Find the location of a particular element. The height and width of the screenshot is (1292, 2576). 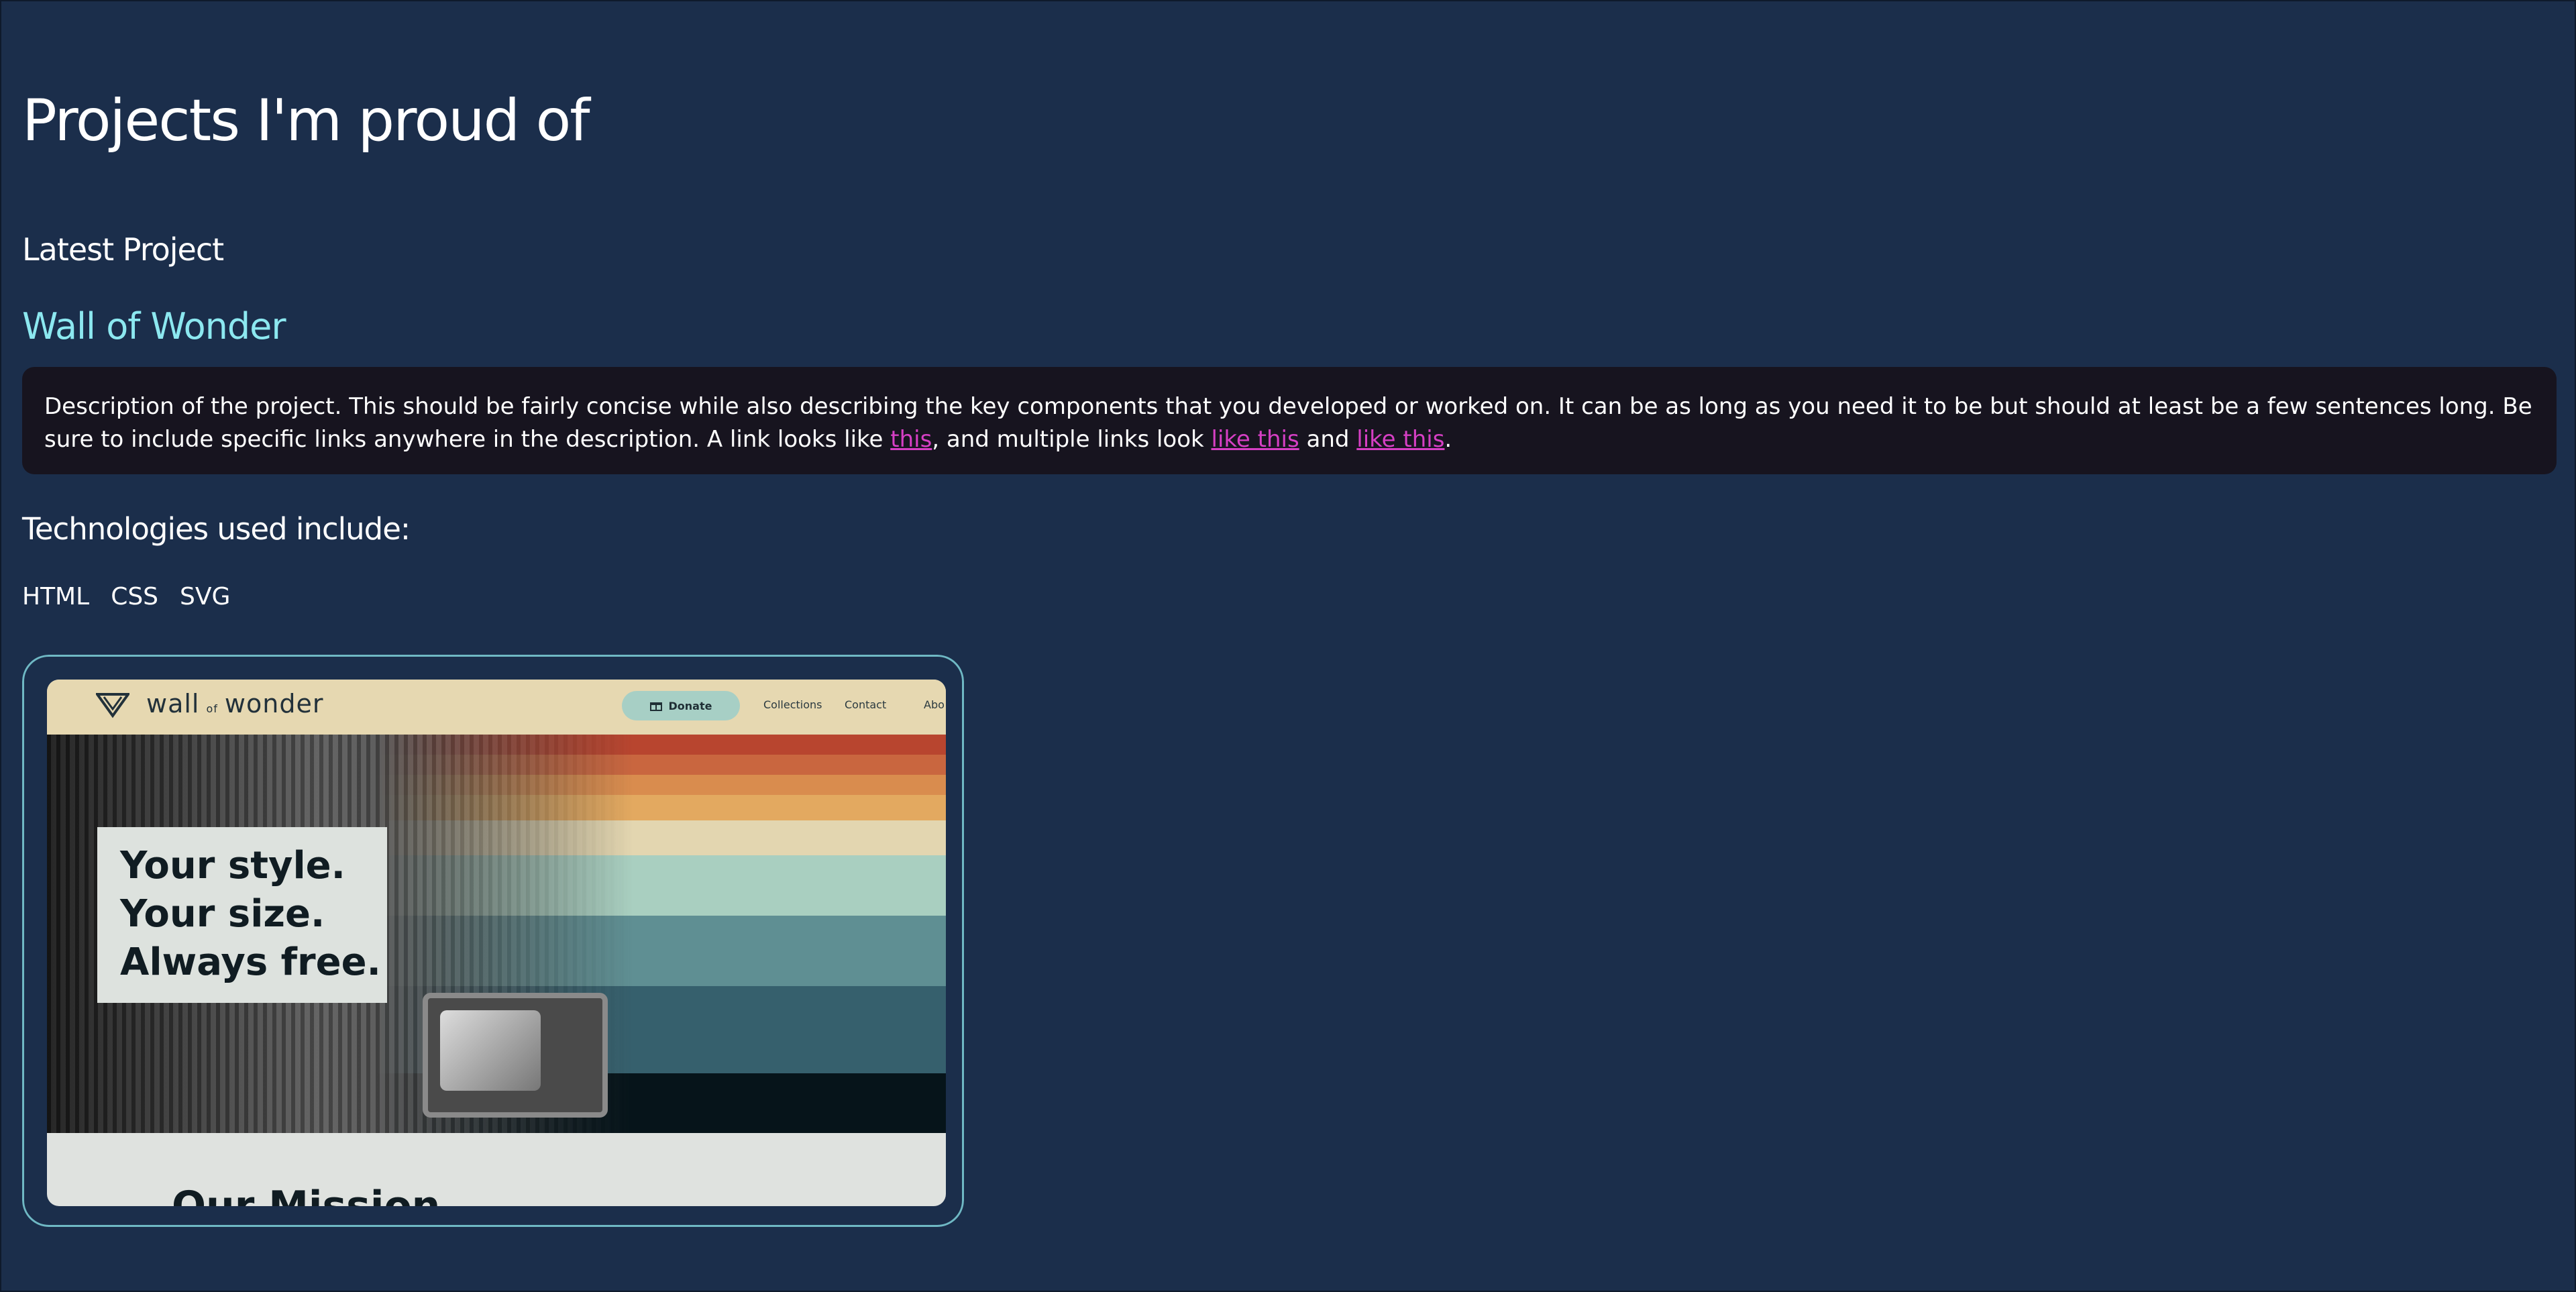

technology-svg: SVG is located at coordinates (205, 596).